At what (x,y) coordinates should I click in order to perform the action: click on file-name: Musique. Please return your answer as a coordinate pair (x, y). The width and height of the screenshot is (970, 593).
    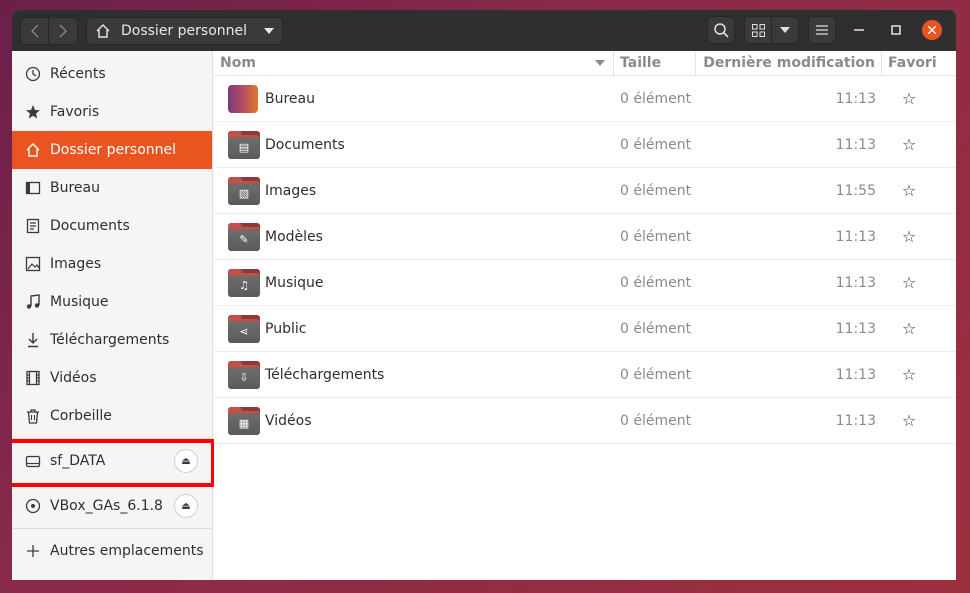
    Looking at the image, I should click on (294, 282).